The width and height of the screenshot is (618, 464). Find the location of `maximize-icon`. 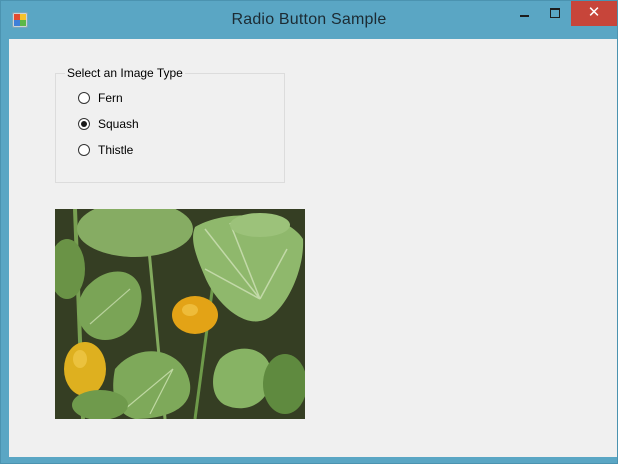

maximize-icon is located at coordinates (555, 13).